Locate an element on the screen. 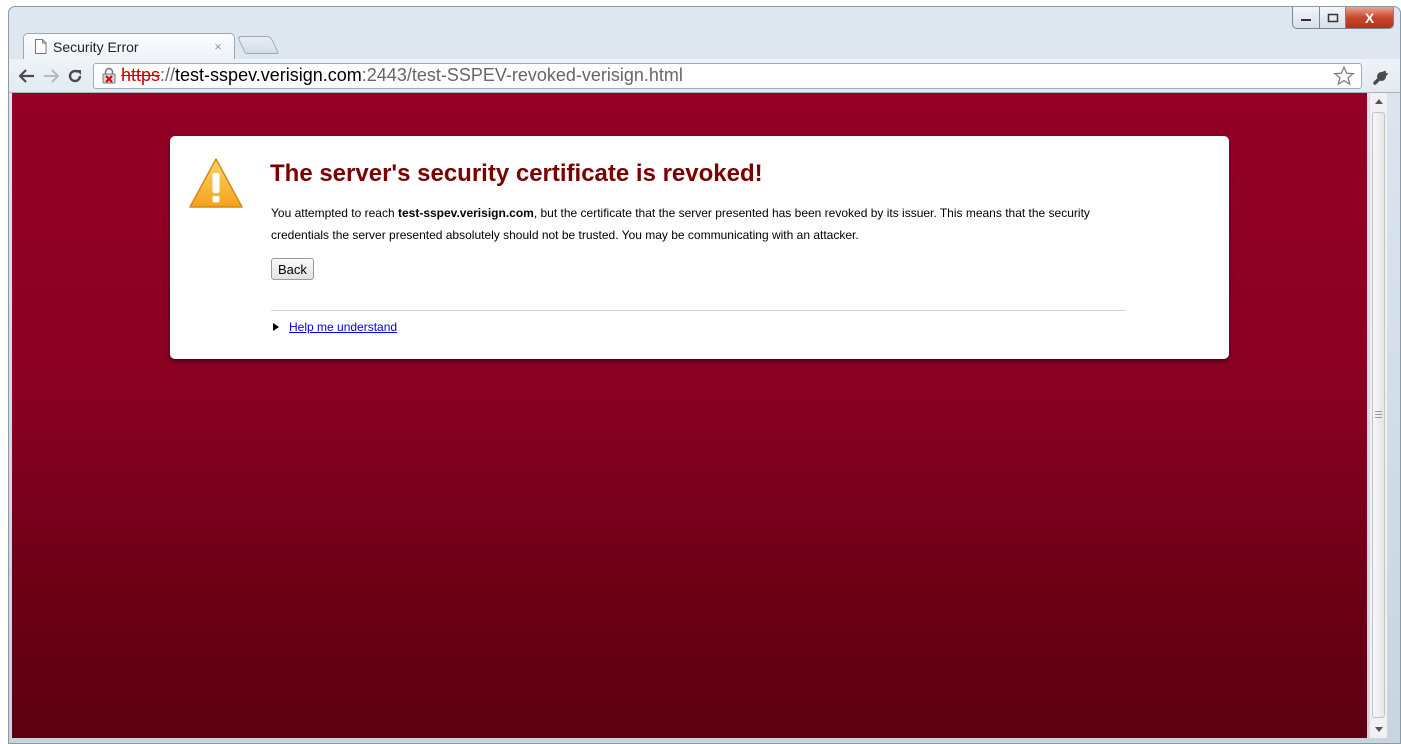 Image resolution: width=1401 pixels, height=744 pixels. minimize-icon is located at coordinates (1306, 19).